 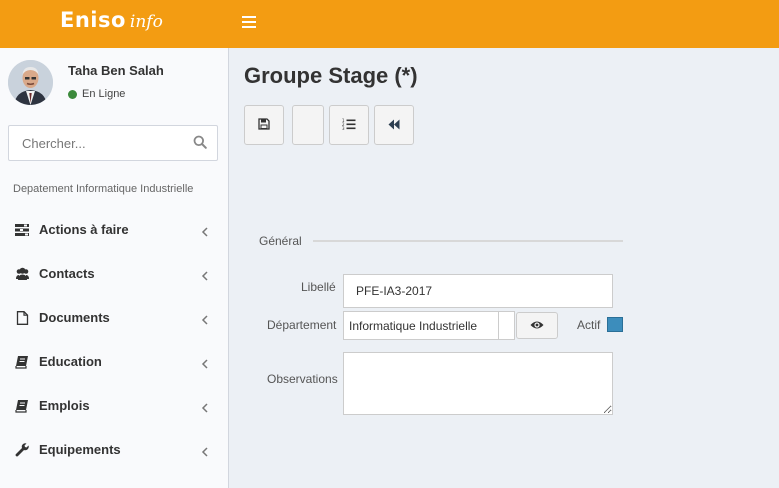 I want to click on sidebar-item-label: Education, so click(x=70, y=361).